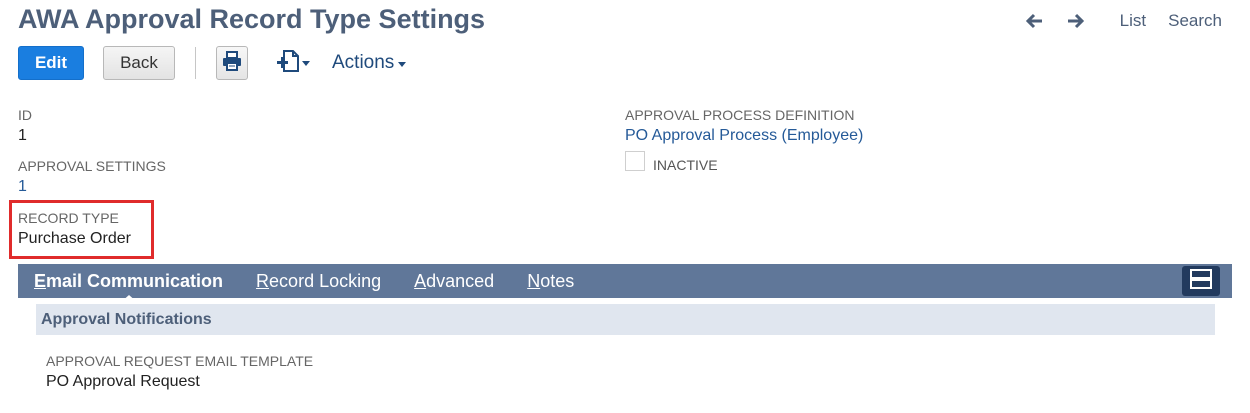 The width and height of the screenshot is (1250, 413). Describe the element at coordinates (25, 115) in the screenshot. I see `id-label: ID` at that location.